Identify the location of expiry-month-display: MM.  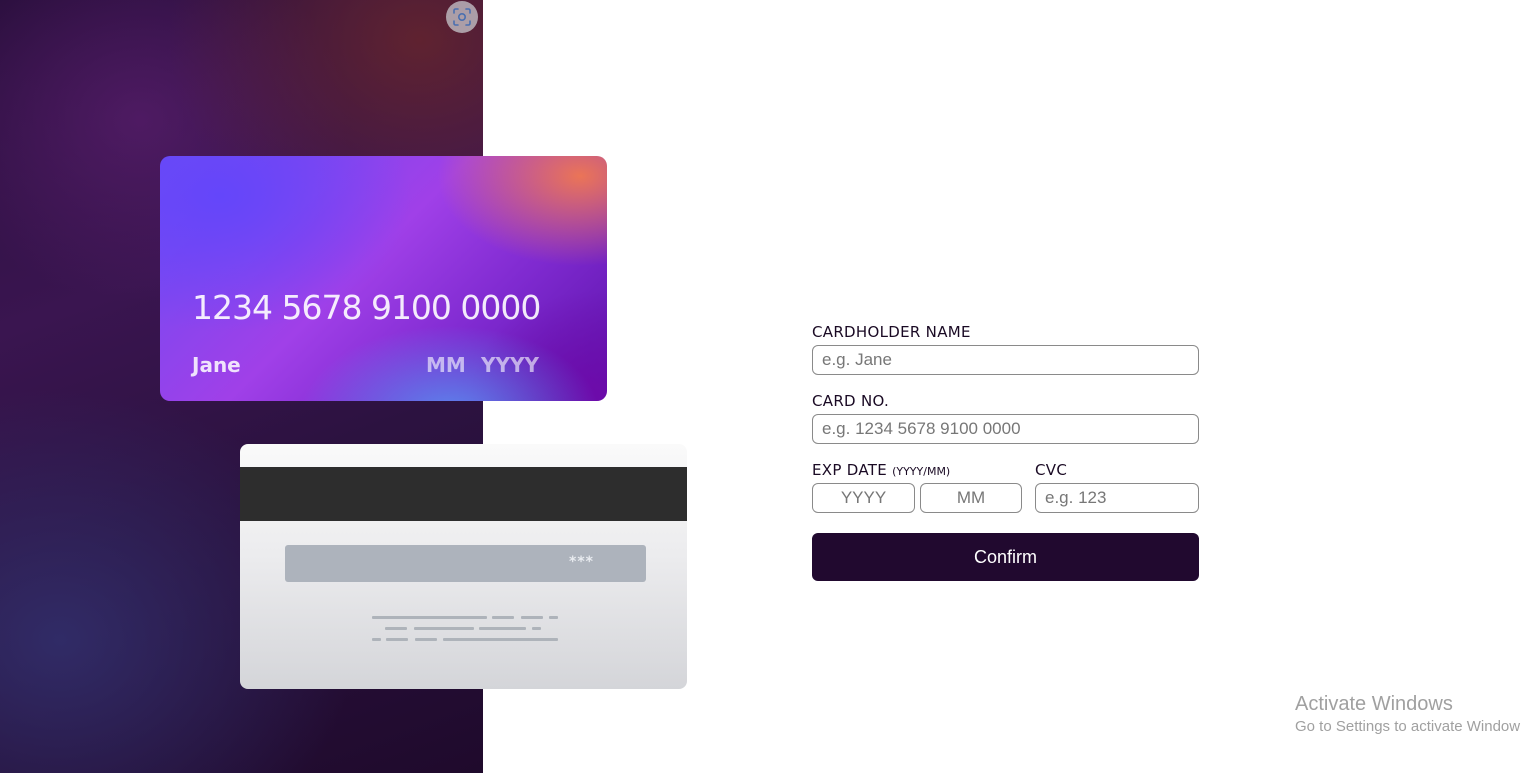
(446, 365).